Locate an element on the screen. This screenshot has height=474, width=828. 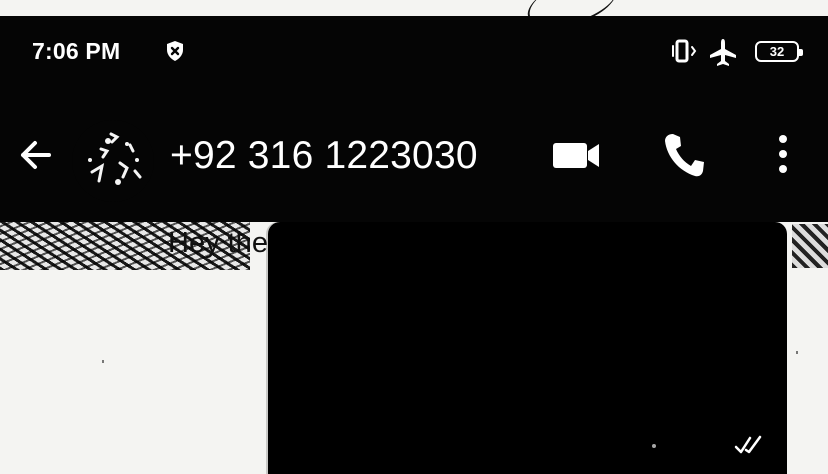
vibrate-icon is located at coordinates (683, 52).